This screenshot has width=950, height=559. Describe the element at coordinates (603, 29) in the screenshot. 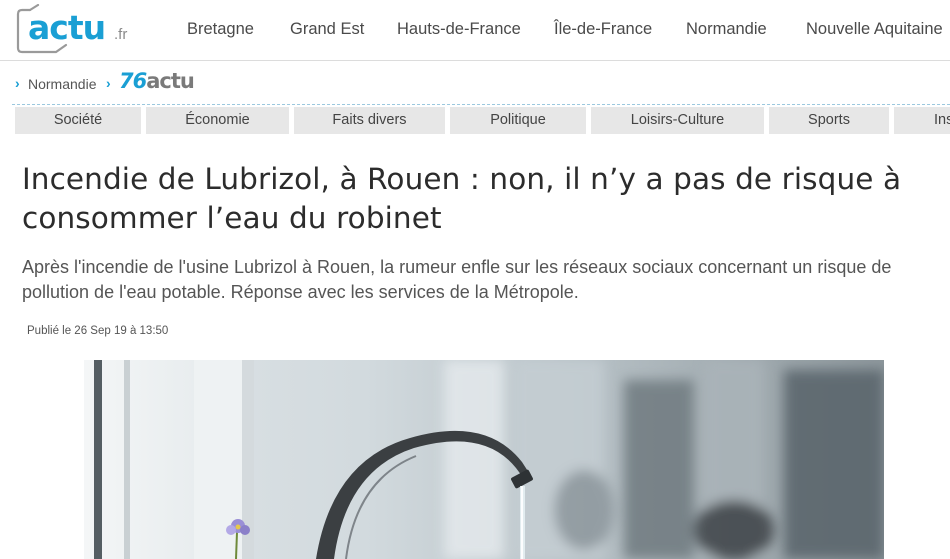

I see `region-link-ile-de-france: Île-de-France` at that location.